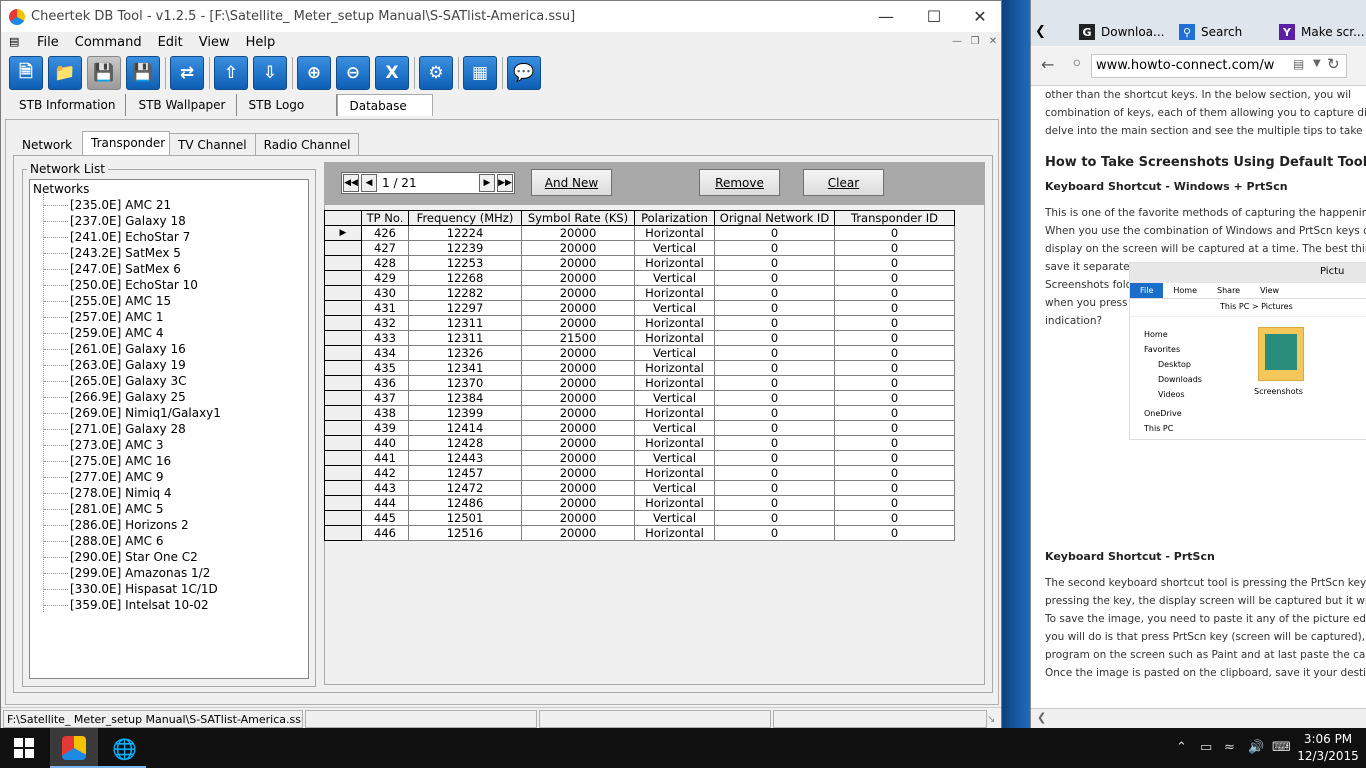 This screenshot has height=768, width=1366. Describe the element at coordinates (351, 183) in the screenshot. I see `first-record-icon: ◀◀` at that location.